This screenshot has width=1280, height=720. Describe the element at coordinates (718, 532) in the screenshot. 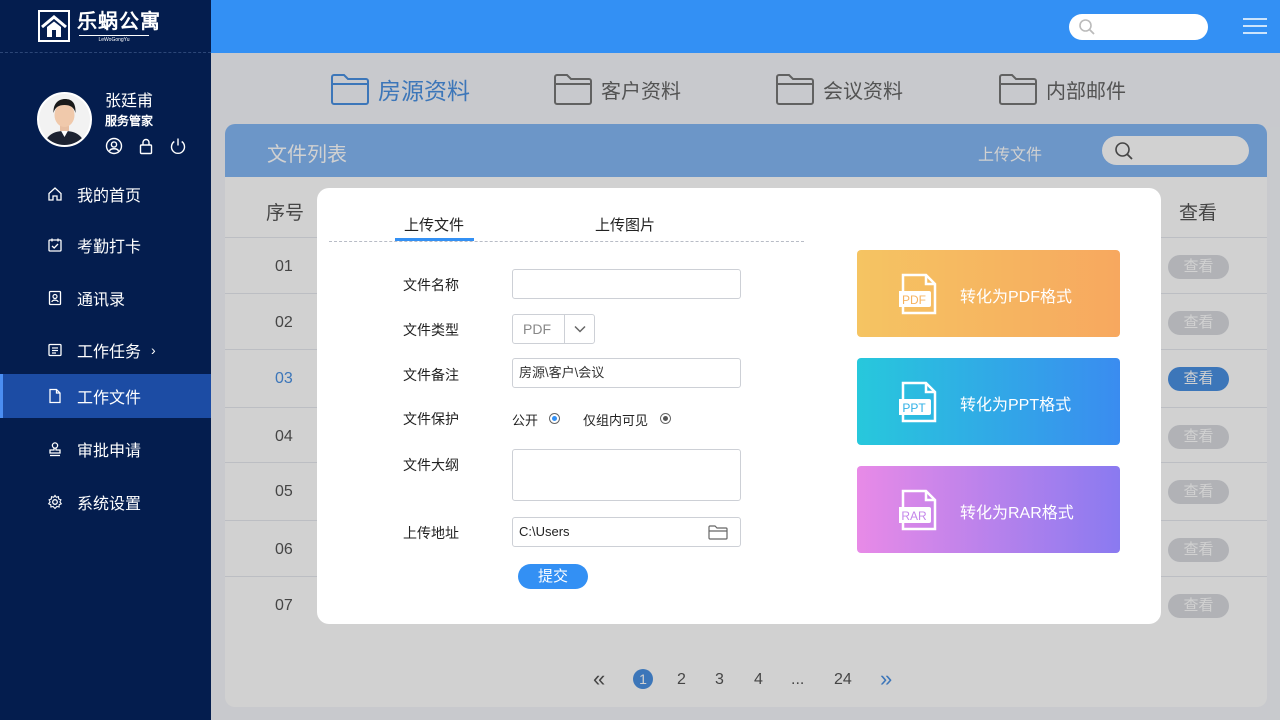

I see `folder-browse-icon` at that location.